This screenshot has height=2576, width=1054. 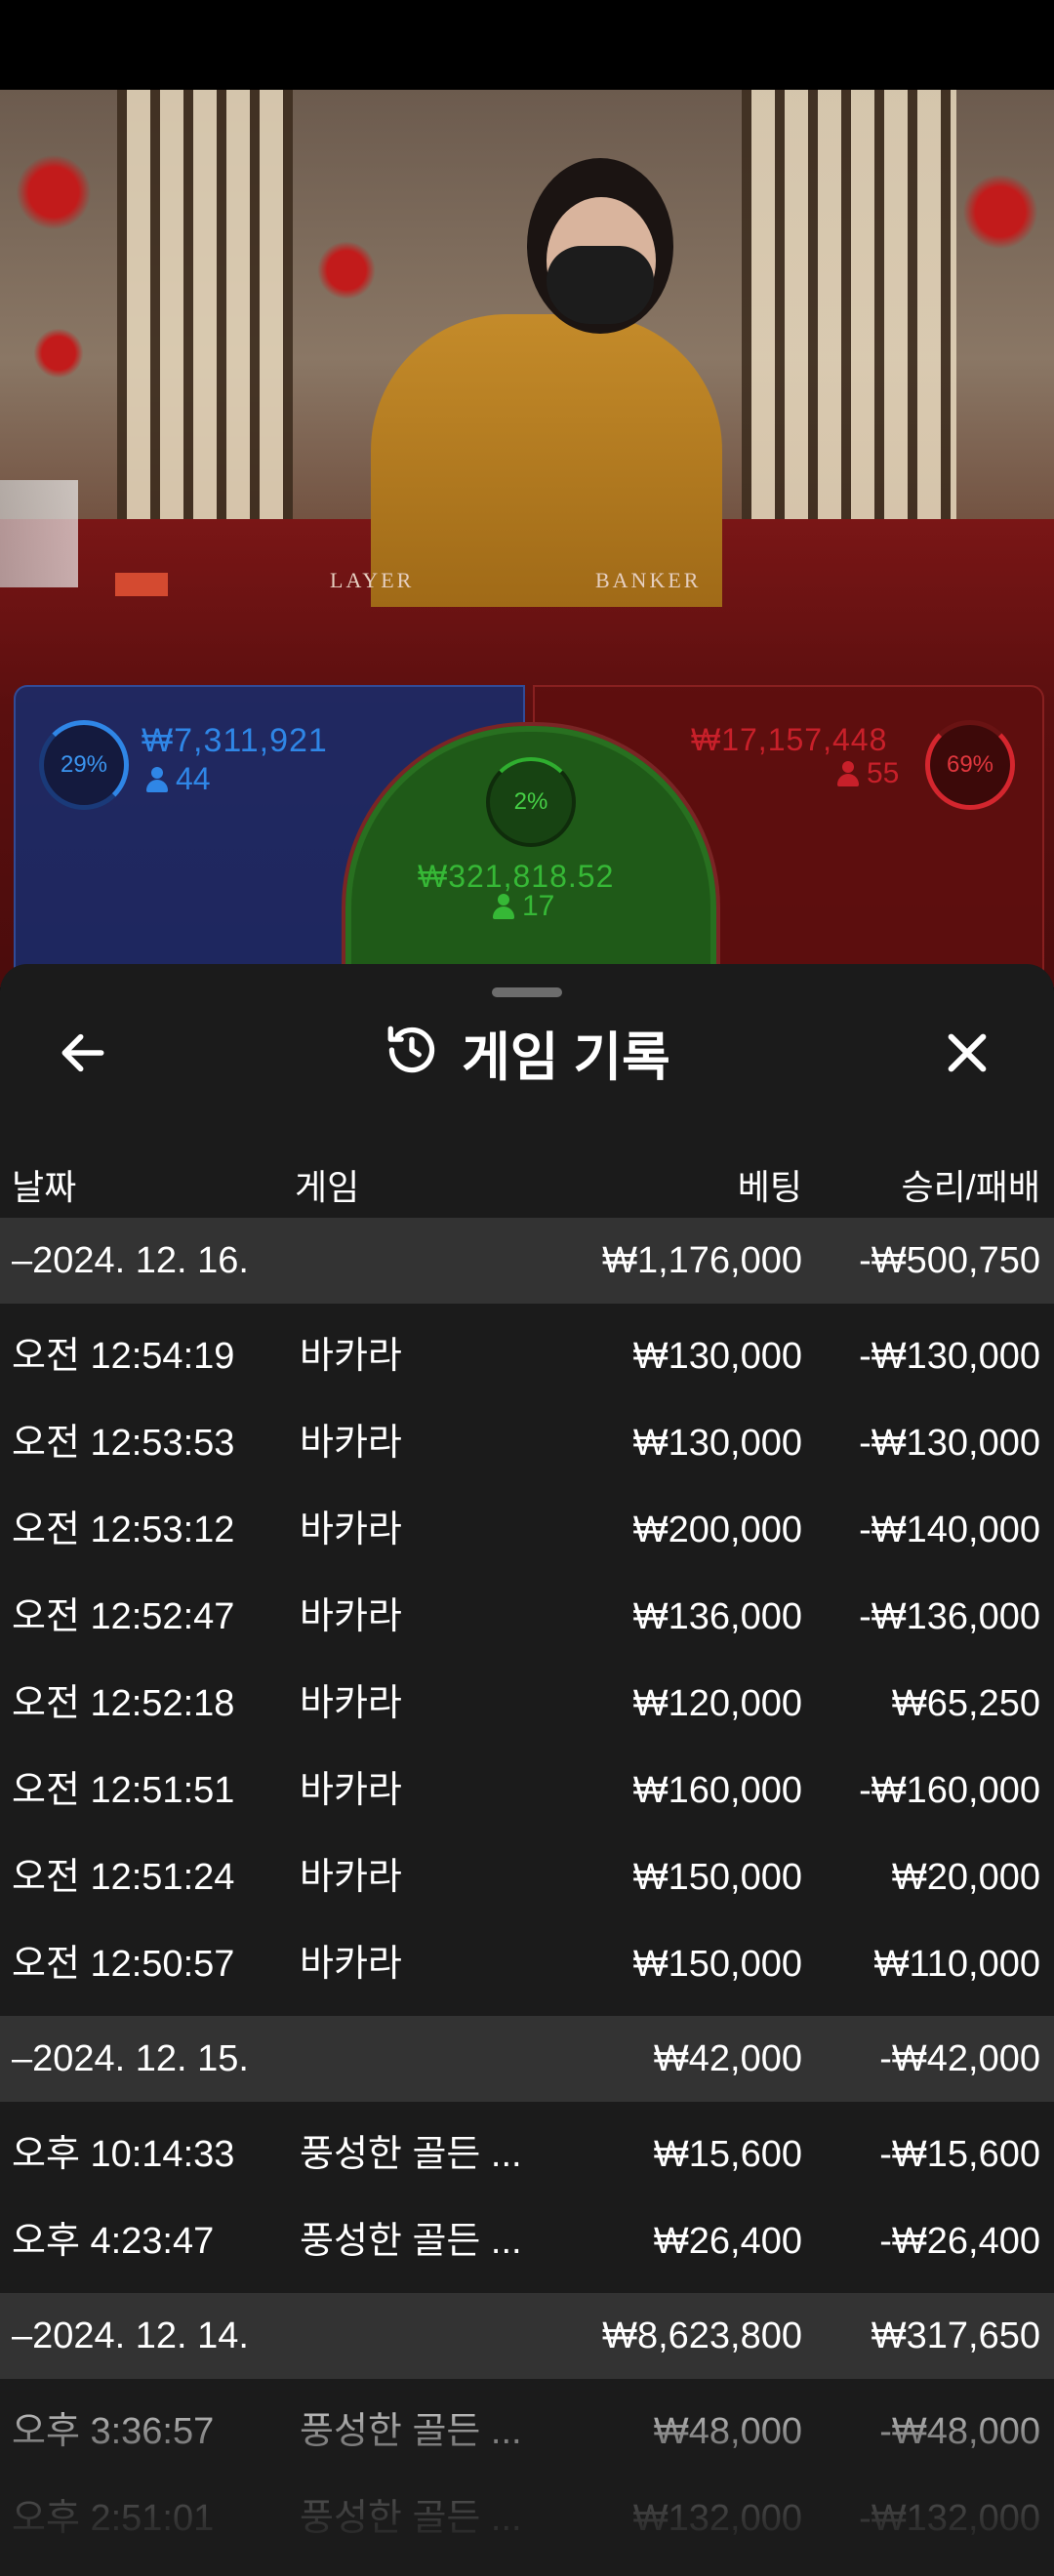 I want to click on row-bet: ₩132,000, so click(x=717, y=2518).